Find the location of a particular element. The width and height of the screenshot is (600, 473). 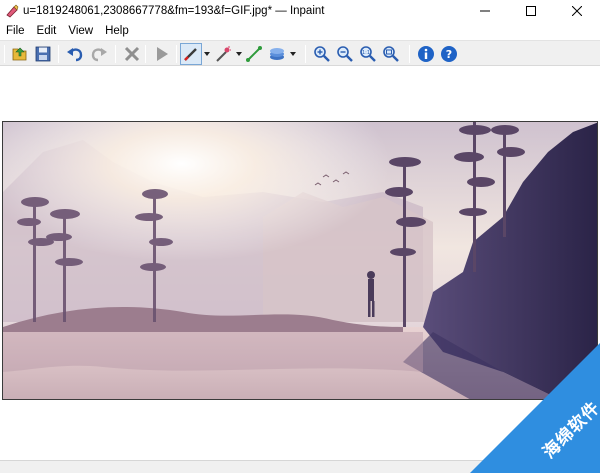

magic-wand-icon is located at coordinates (223, 54).